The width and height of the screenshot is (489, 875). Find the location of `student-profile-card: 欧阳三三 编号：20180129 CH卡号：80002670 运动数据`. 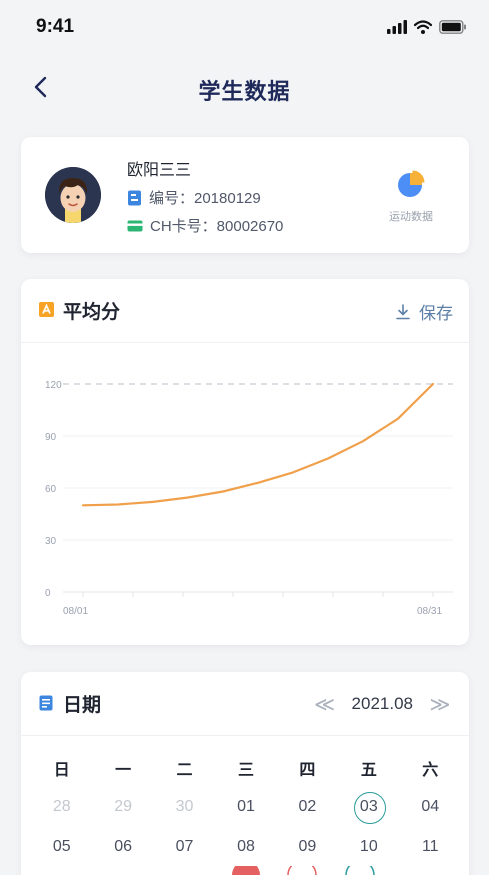

student-profile-card: 欧阳三三 编号：20180129 CH卡号：80002670 运动数据 is located at coordinates (245, 195).